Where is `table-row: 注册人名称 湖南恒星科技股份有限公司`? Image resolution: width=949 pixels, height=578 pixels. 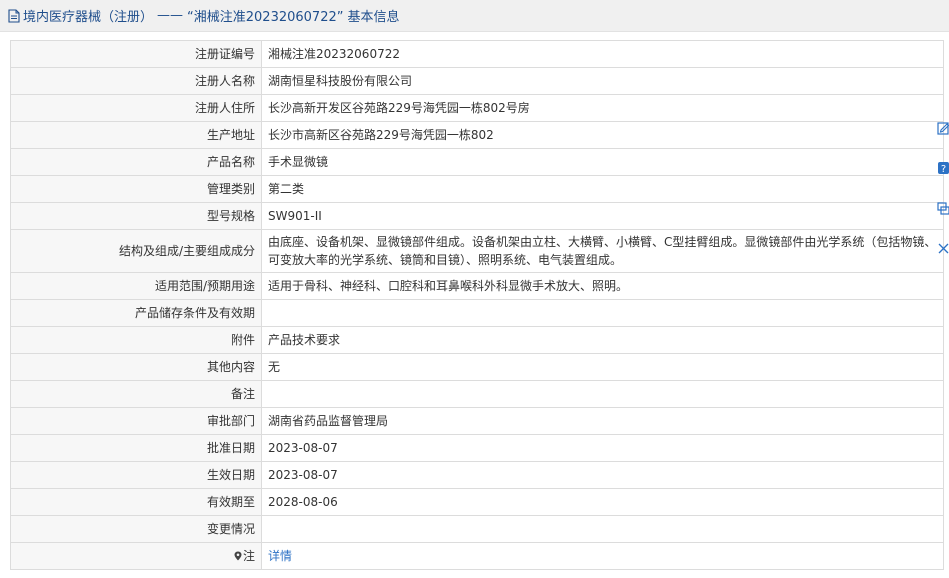
table-row: 注册人名称 湖南恒星科技股份有限公司 is located at coordinates (477, 81).